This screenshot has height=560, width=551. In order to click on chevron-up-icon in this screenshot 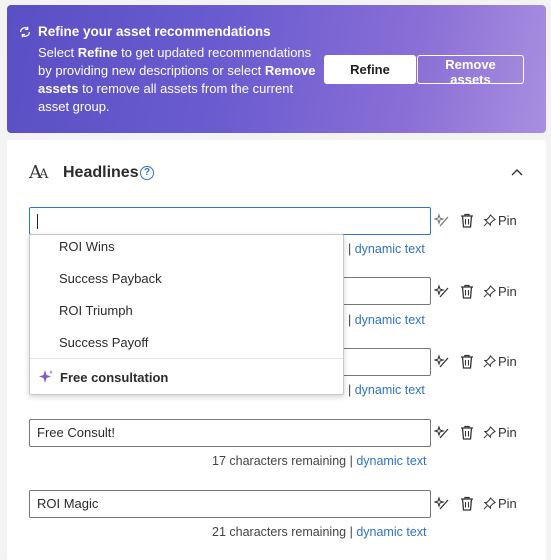, I will do `click(517, 172)`.